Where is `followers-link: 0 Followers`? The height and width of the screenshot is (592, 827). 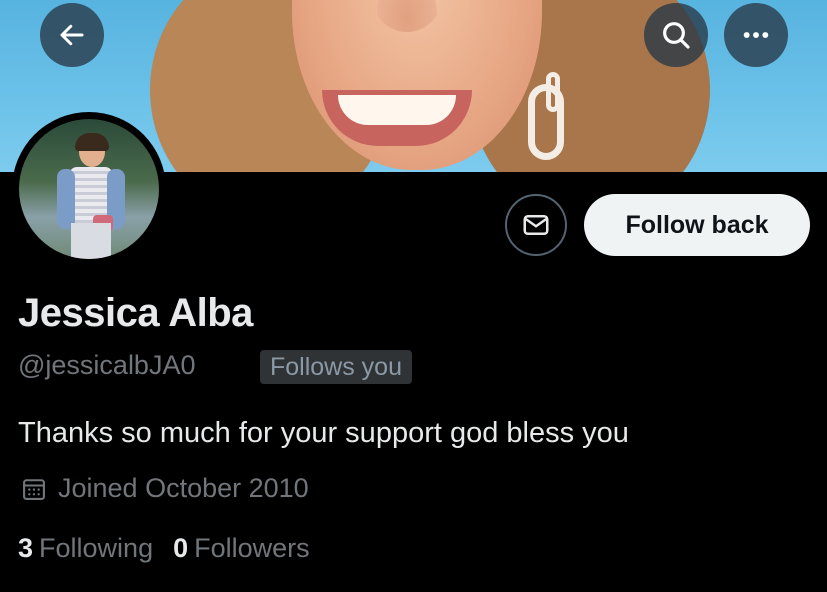
followers-link: 0 Followers is located at coordinates (241, 548).